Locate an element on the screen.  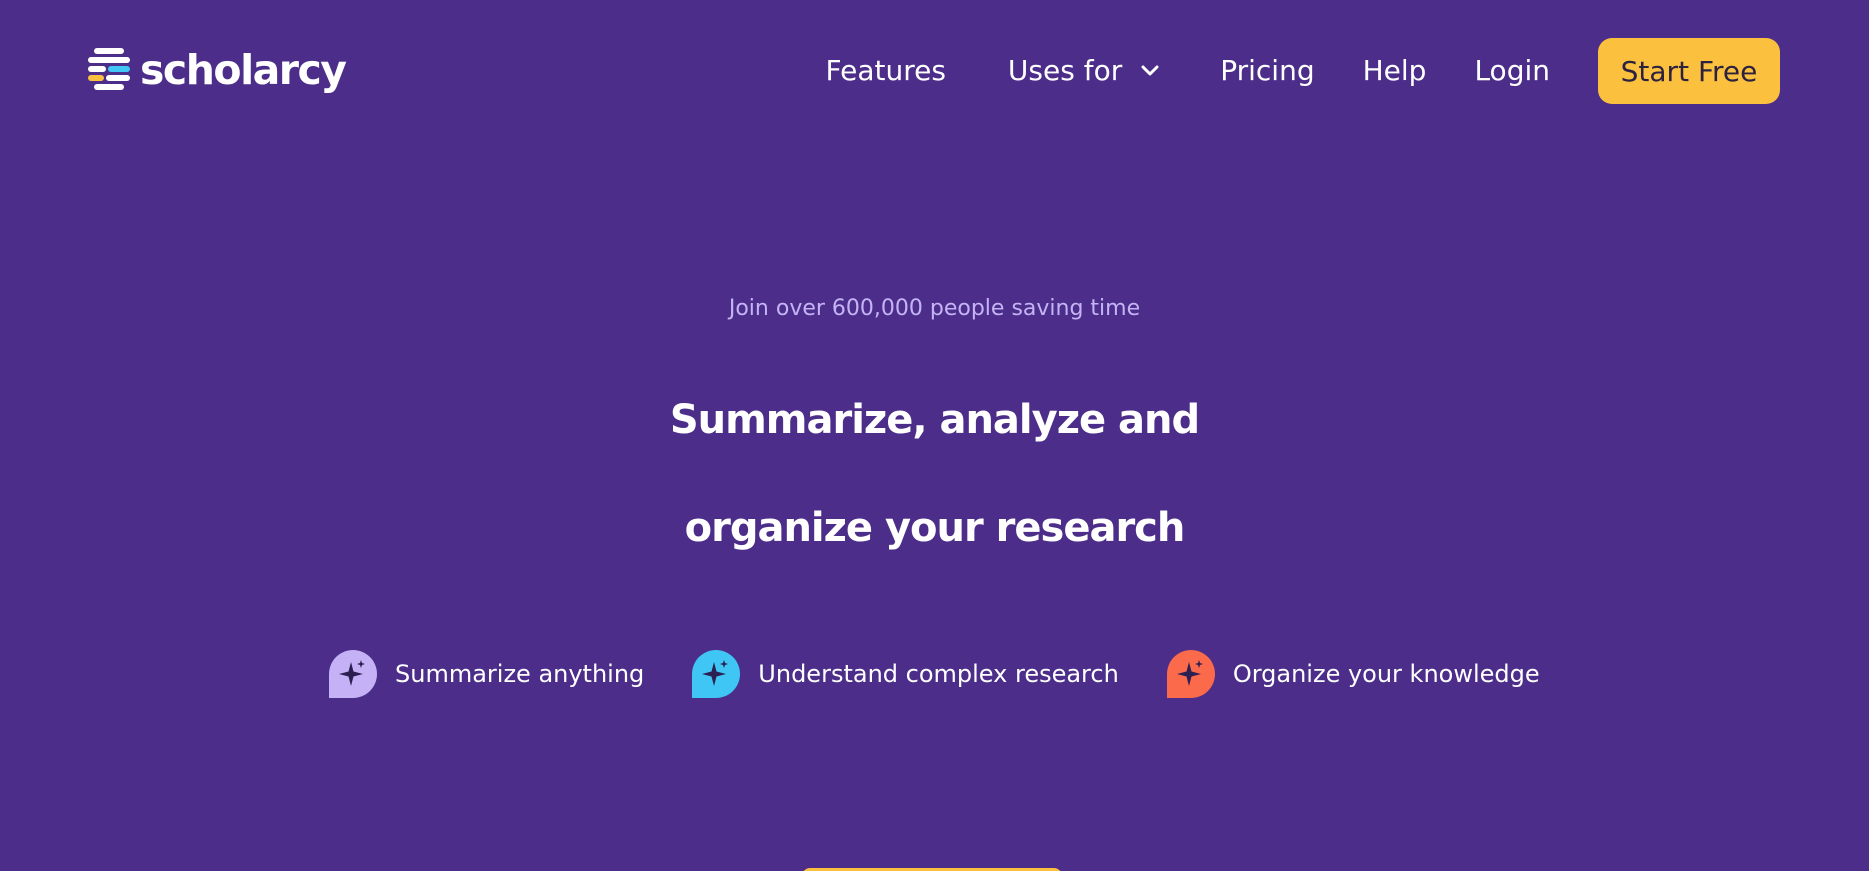
hero-headline-line-2: organize your research is located at coordinates (935, 528).